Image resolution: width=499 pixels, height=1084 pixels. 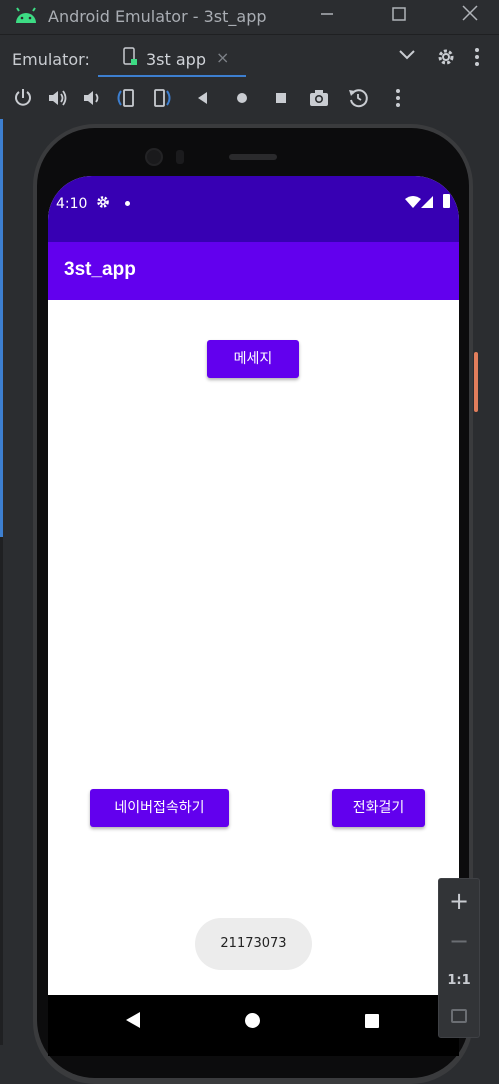 What do you see at coordinates (100, 269) in the screenshot?
I see `app-title: 3st_app` at bounding box center [100, 269].